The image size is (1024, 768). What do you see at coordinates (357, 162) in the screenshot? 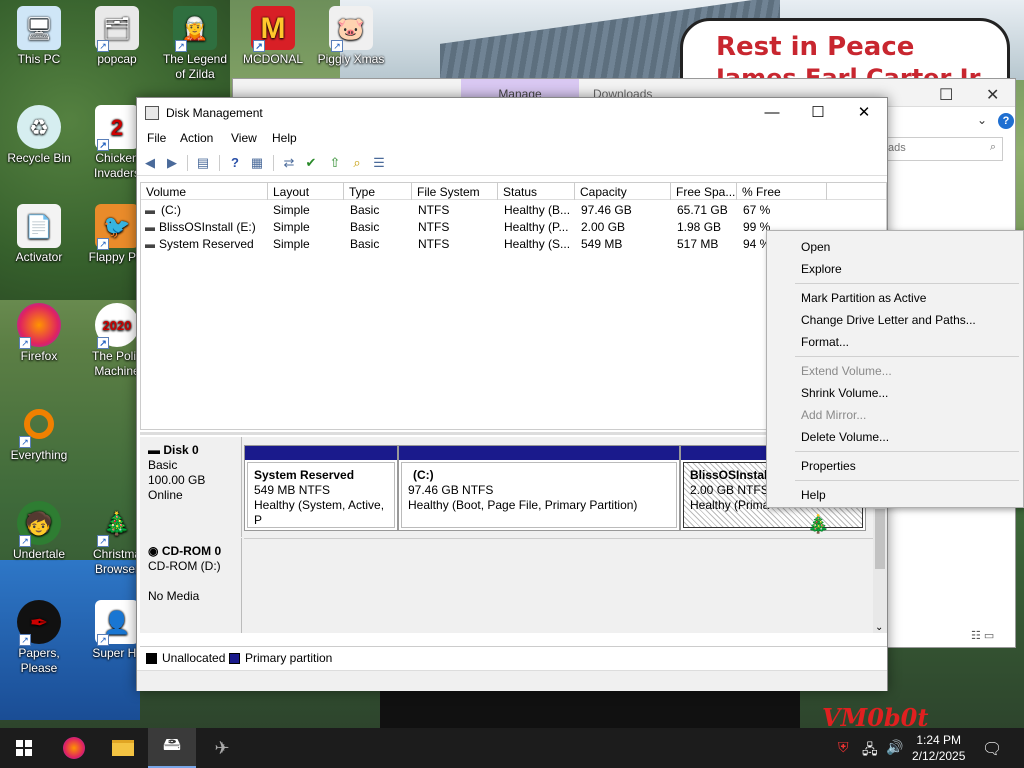
I see `search-folder-icon: ⌕` at bounding box center [357, 162].